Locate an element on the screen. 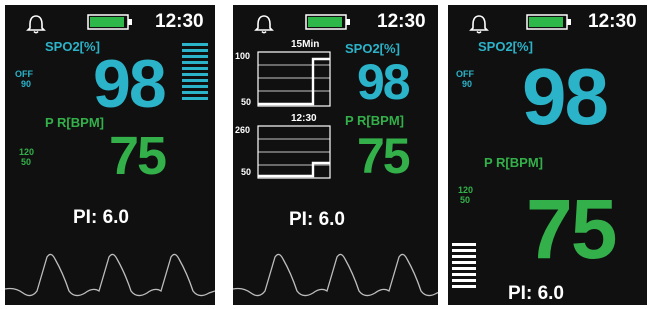  pr-trend-axis-top: 260 is located at coordinates (243, 130).